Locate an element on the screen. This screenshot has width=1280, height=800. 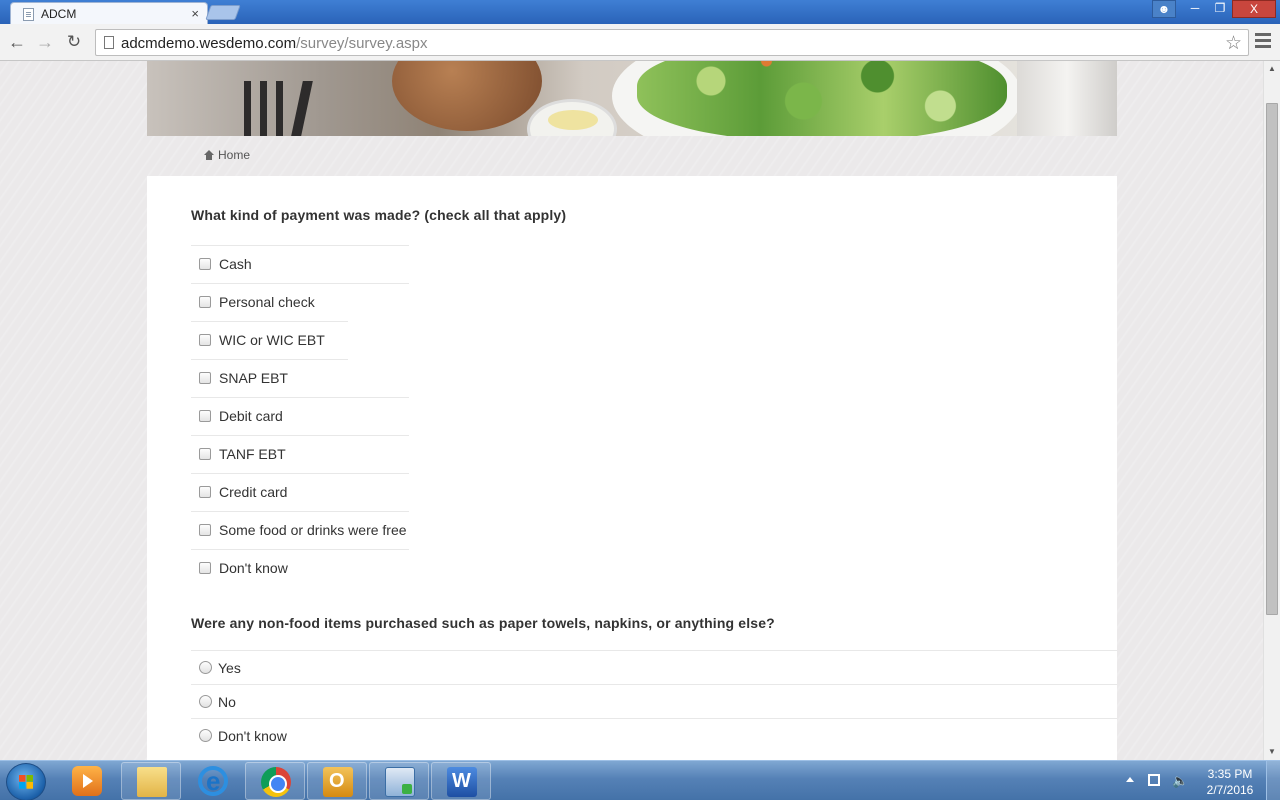
new-tab-button is located at coordinates (223, 12).